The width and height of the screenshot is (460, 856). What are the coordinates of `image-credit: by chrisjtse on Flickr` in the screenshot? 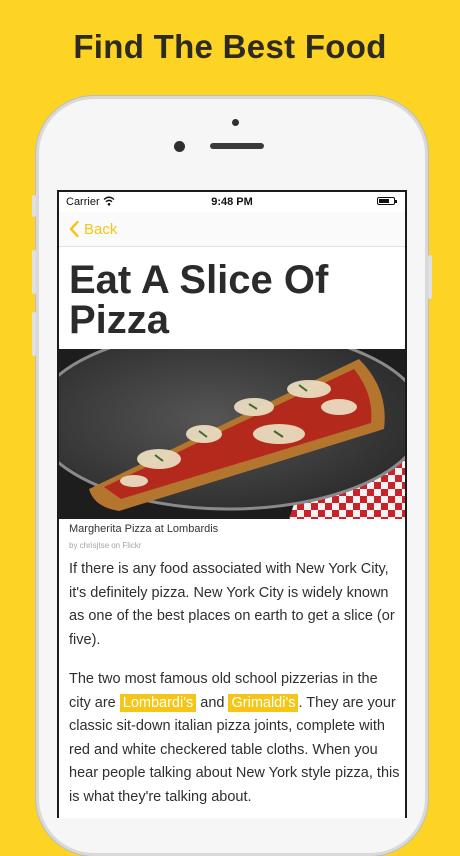 It's located at (105, 545).